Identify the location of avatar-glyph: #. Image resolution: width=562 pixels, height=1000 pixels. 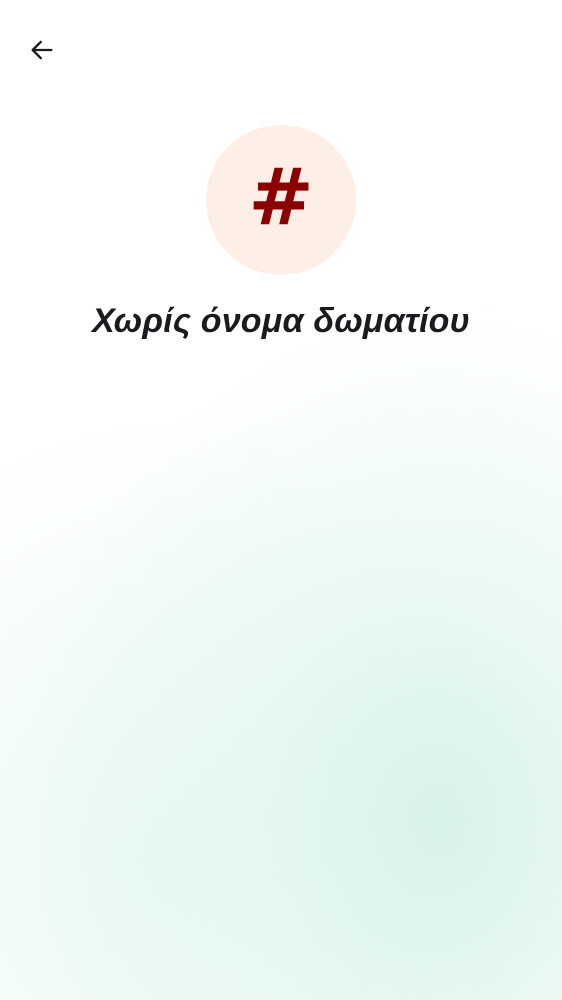
(281, 198).